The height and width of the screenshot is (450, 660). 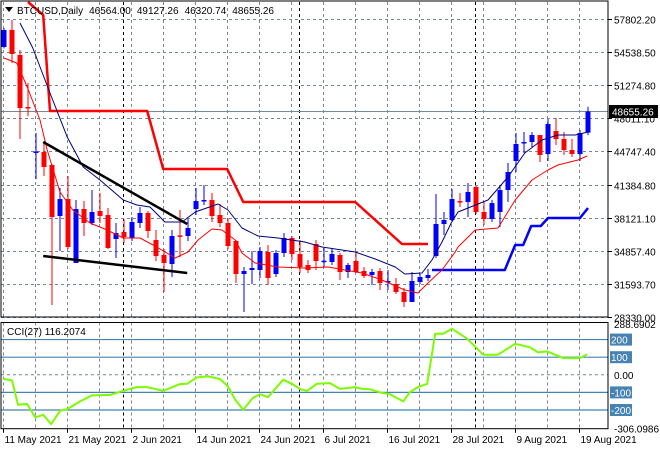 What do you see at coordinates (158, 11) in the screenshot?
I see `header-high: 49127.26` at bounding box center [158, 11].